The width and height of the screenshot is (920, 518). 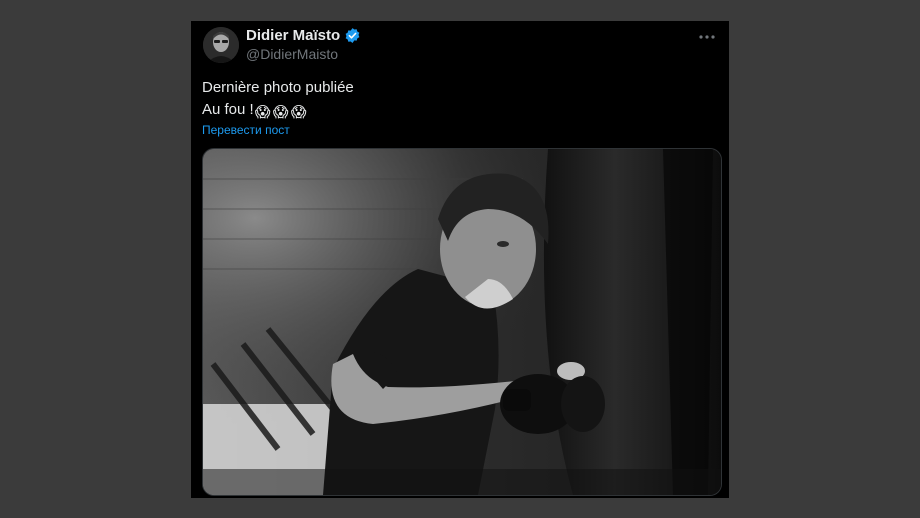 What do you see at coordinates (278, 87) in the screenshot?
I see `tweet-text-line-1: Dernière photo publiée` at bounding box center [278, 87].